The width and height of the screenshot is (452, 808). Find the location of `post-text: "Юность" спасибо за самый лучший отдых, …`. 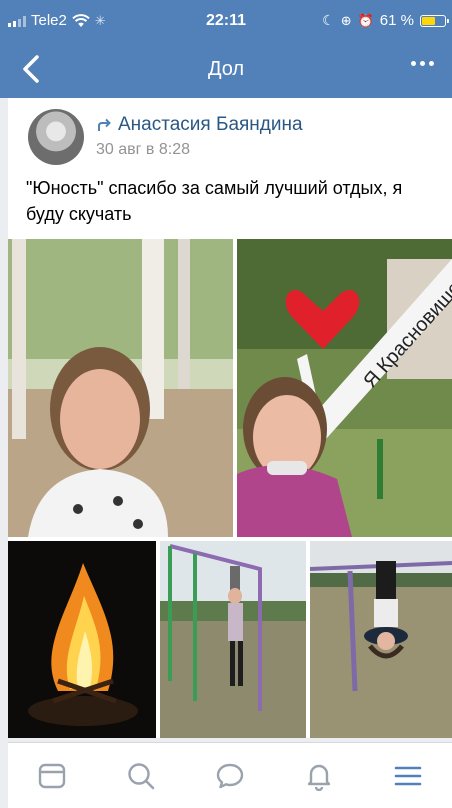

post-text: "Юность" спасибо за самый лучший отдых, … is located at coordinates (214, 201).